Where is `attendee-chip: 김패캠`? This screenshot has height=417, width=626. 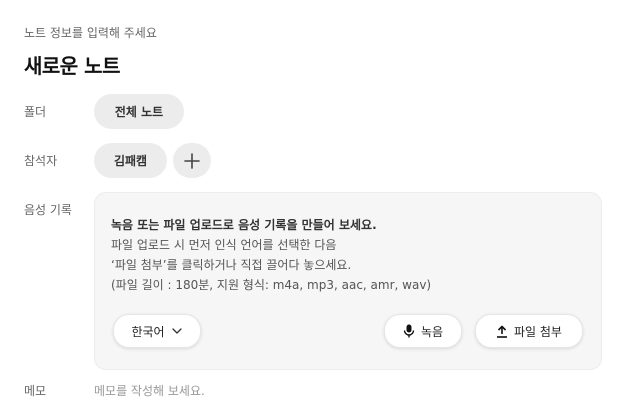
attendee-chip: 김패캠 is located at coordinates (130, 160).